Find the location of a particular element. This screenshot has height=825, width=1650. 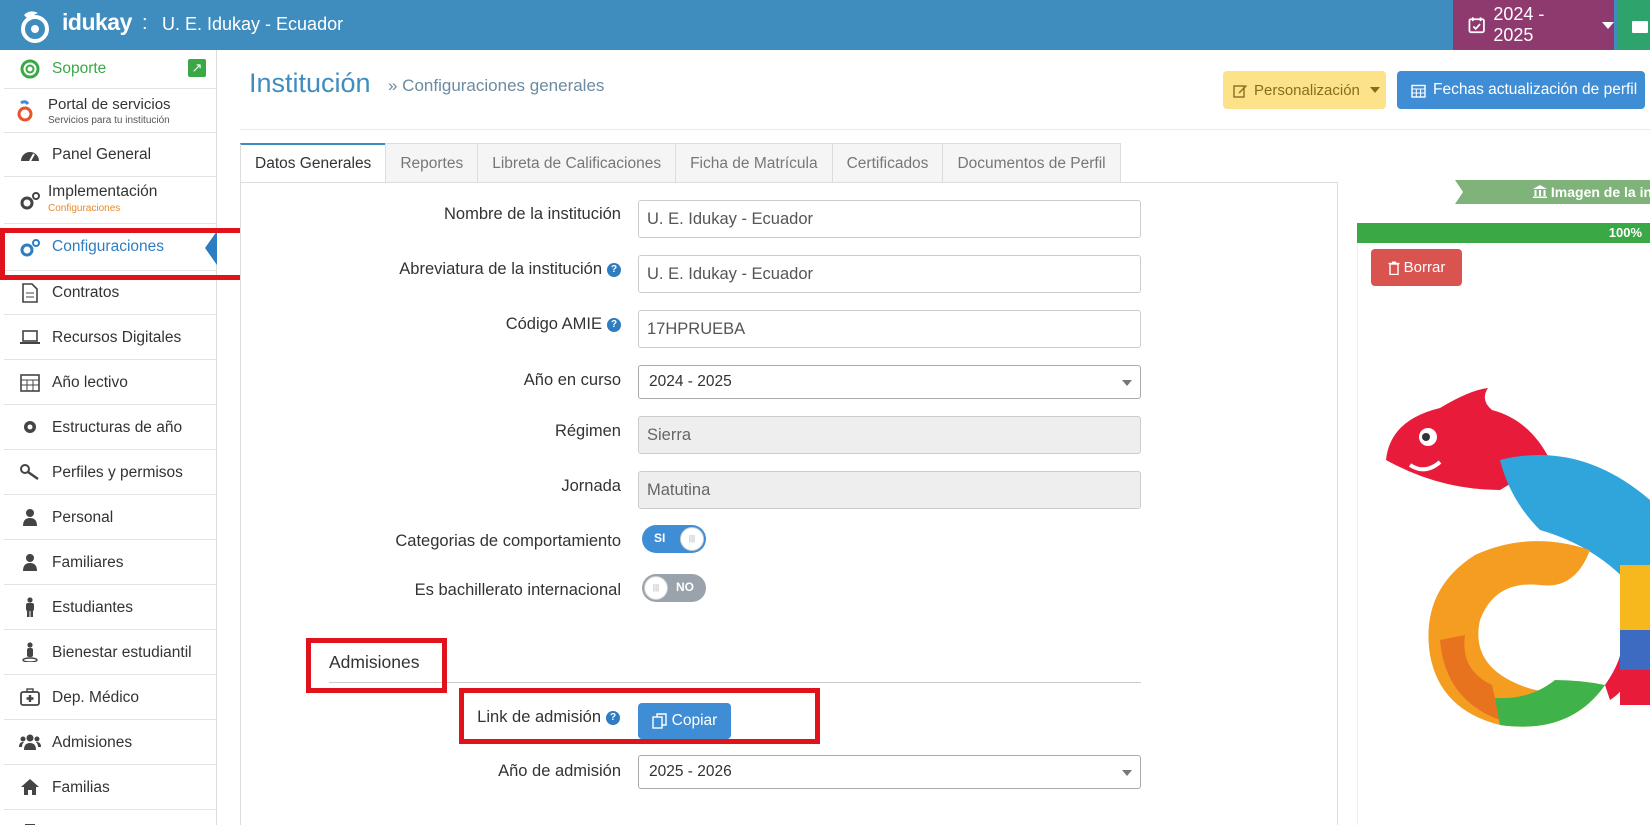

abreviatura-label-text: Abreviatura de la institución is located at coordinates (500, 269).